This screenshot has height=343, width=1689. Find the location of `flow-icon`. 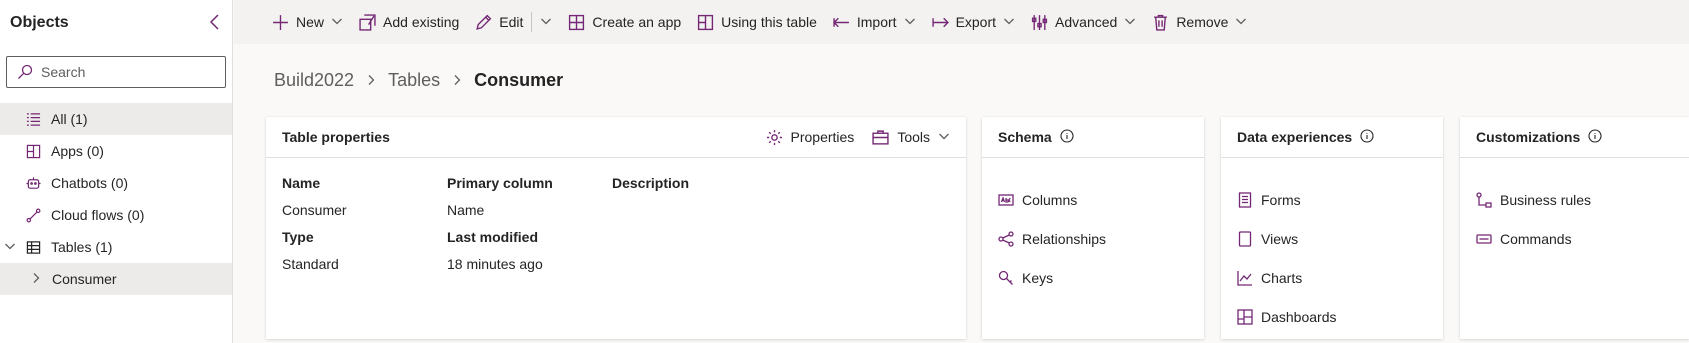

flow-icon is located at coordinates (33, 215).